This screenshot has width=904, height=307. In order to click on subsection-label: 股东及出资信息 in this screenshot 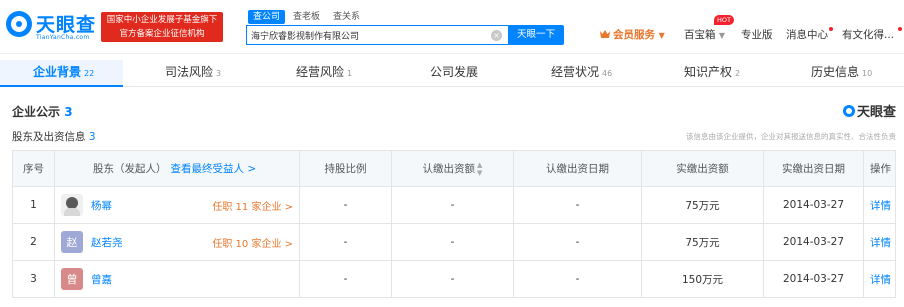, I will do `click(49, 137)`.